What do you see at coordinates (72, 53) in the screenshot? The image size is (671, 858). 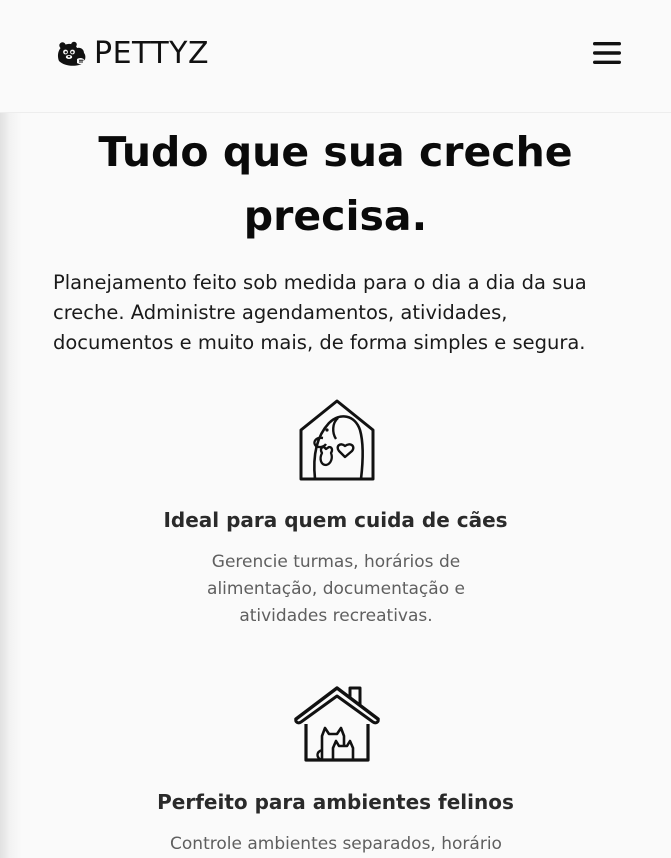 I see `otter-logo-icon` at bounding box center [72, 53].